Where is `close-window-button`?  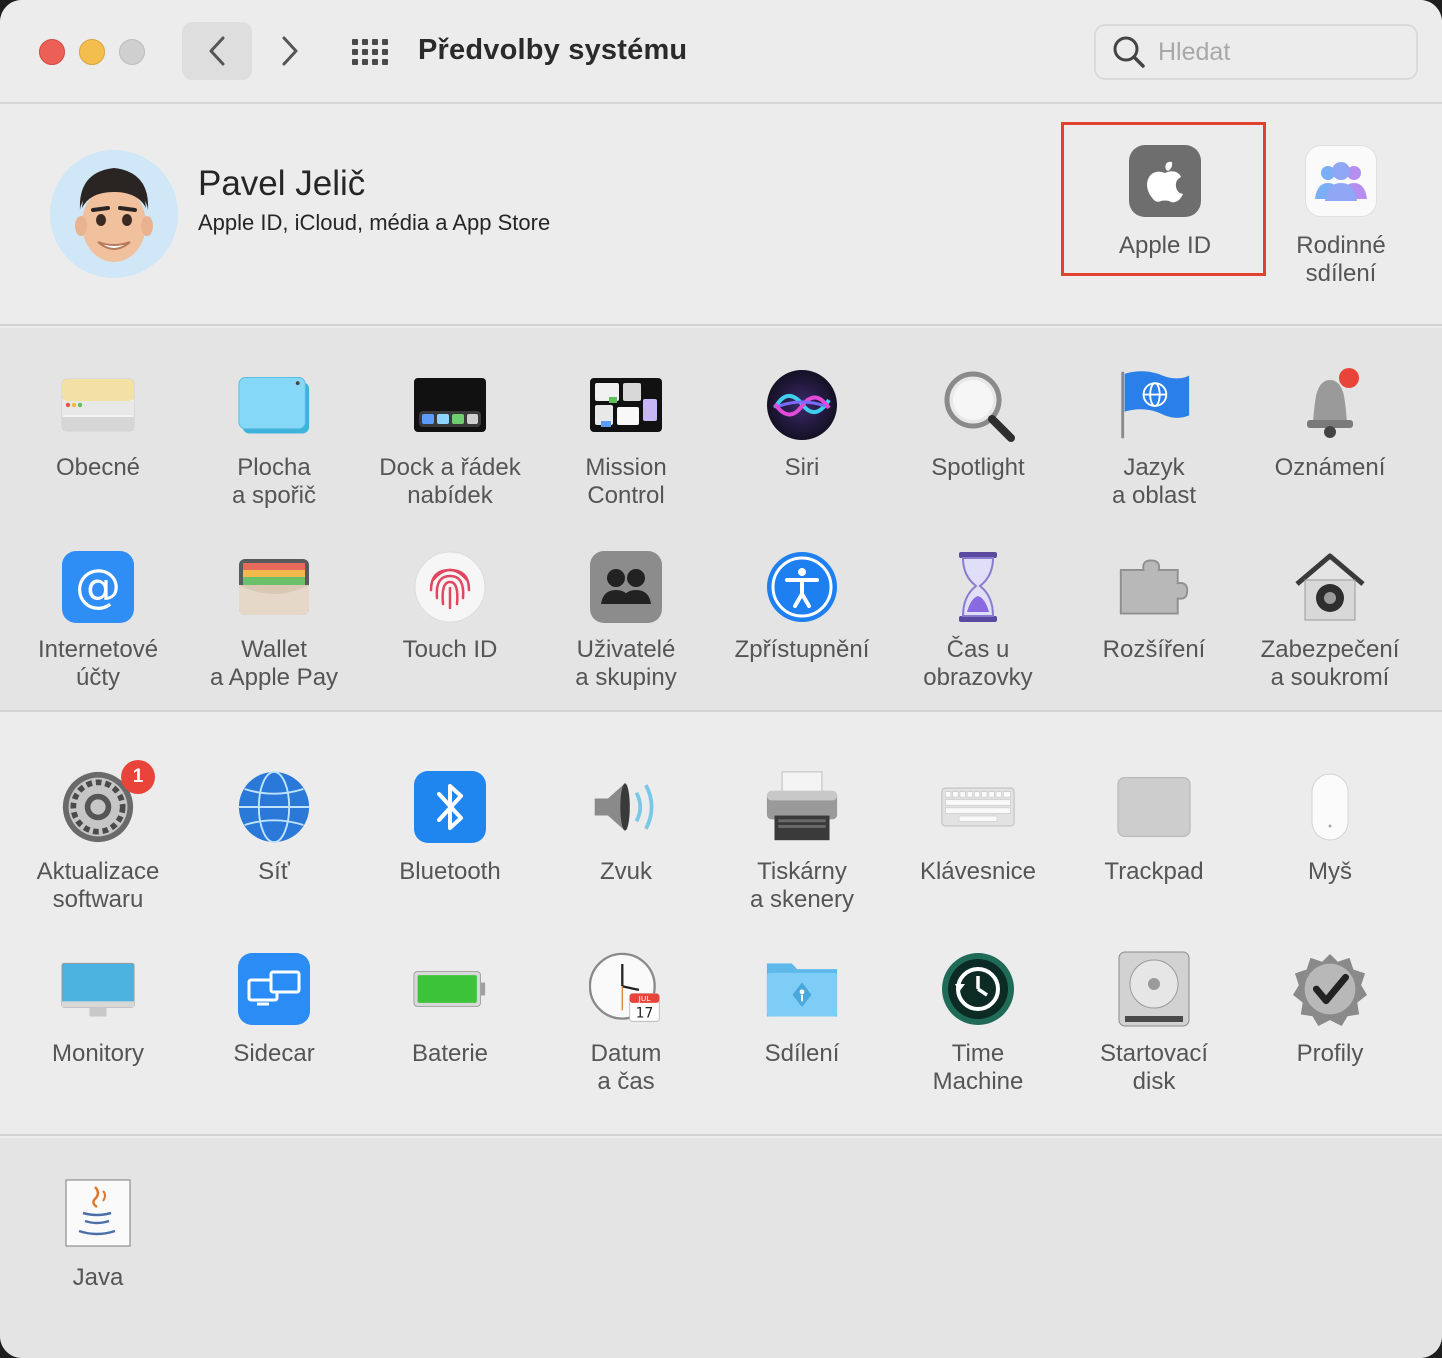
close-window-button is located at coordinates (52, 52).